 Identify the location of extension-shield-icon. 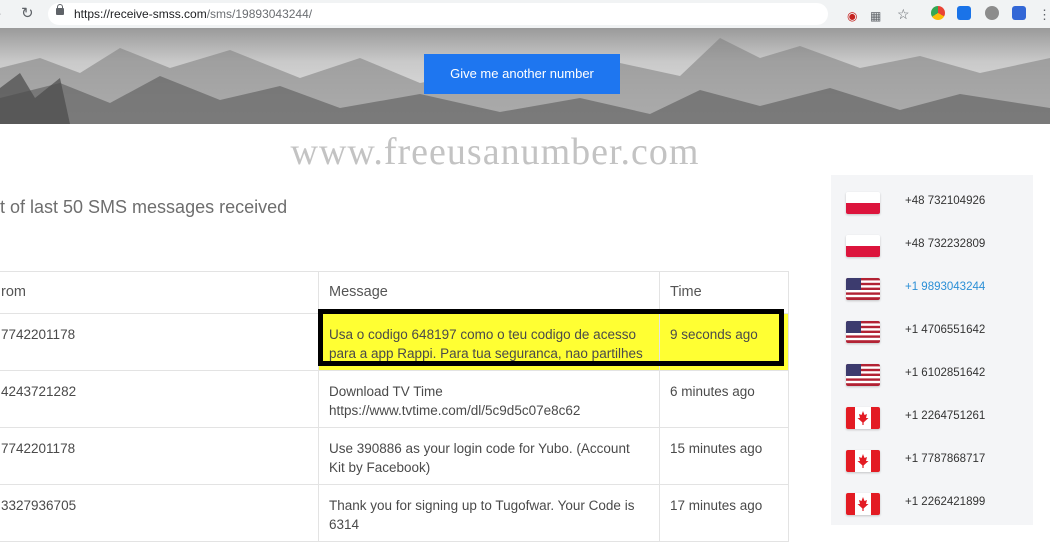
(1019, 13).